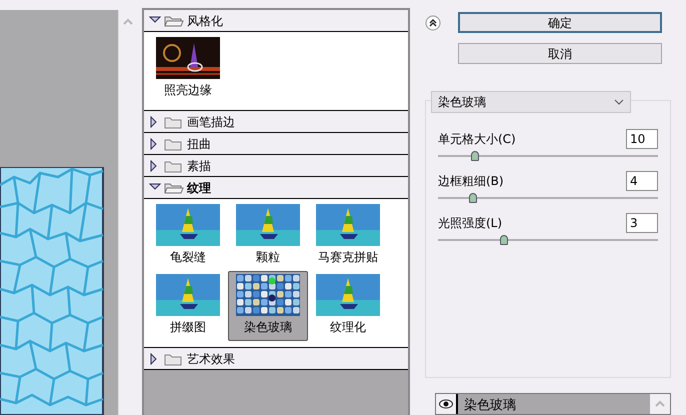  Describe the element at coordinates (199, 166) in the screenshot. I see `folder-label: 素描` at that location.